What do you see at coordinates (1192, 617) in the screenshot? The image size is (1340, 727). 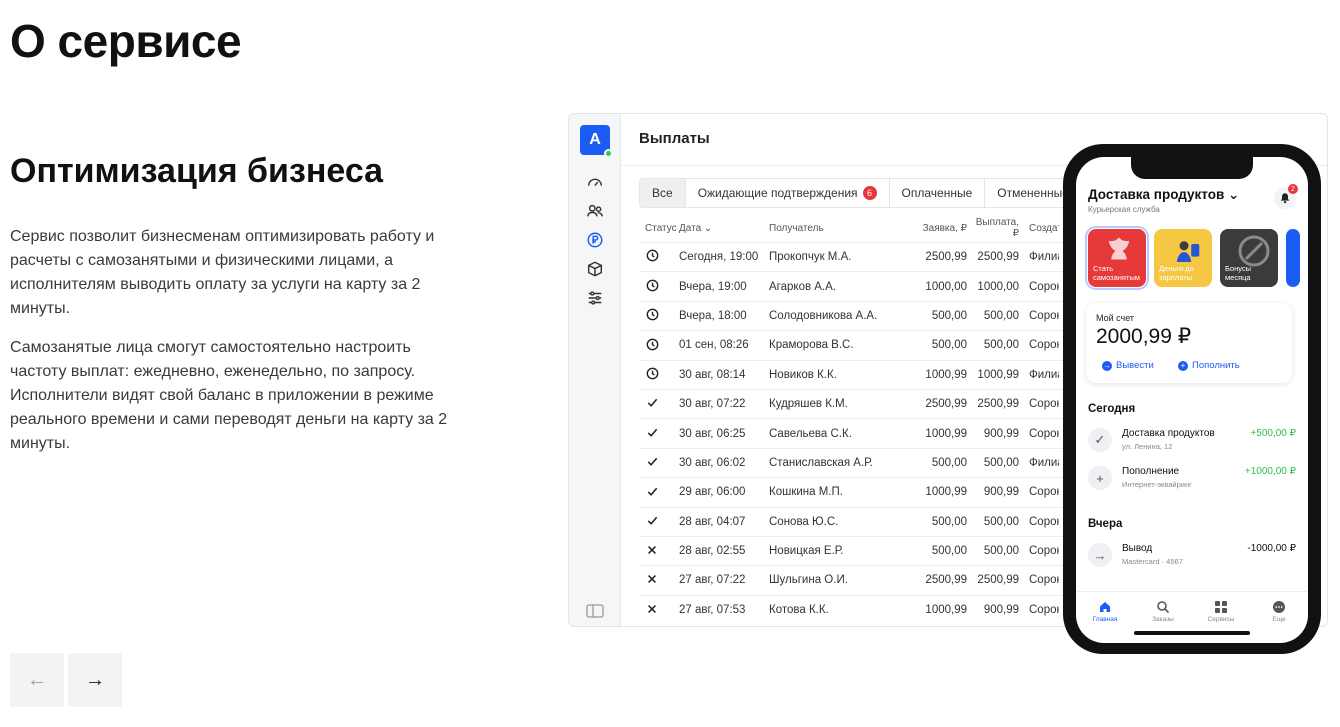 I see `phone-tabbar: Главная Заказы Сервисы Еще` at bounding box center [1192, 617].